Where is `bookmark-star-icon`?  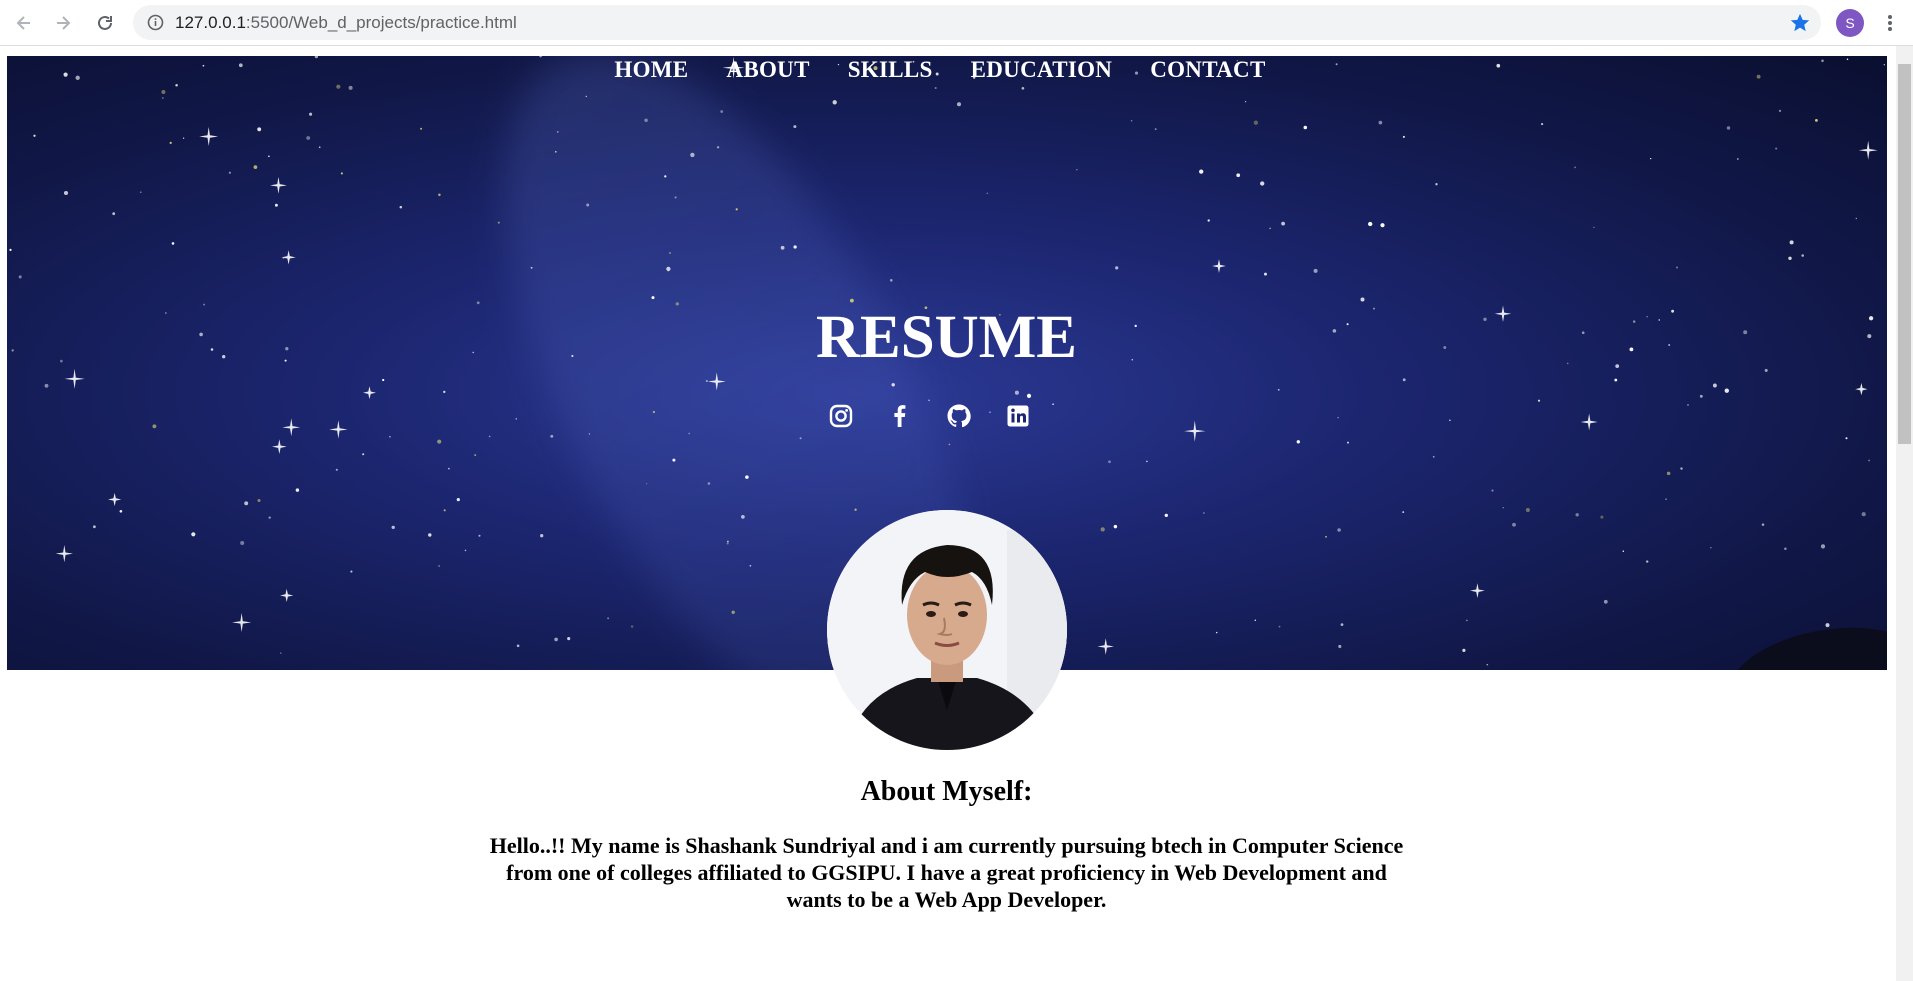 bookmark-star-icon is located at coordinates (1800, 23).